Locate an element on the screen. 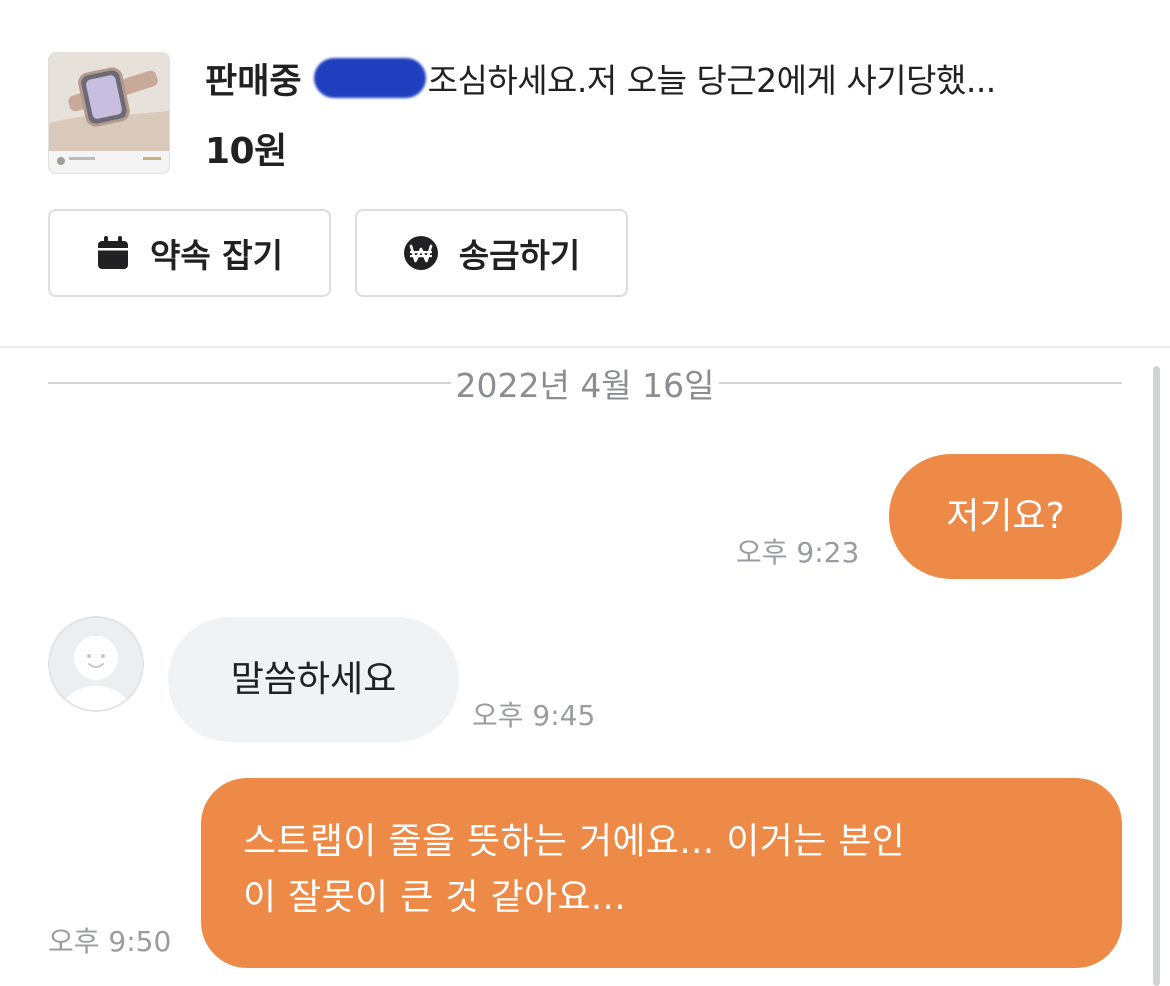  outgoing-message-bubble: 저기요? is located at coordinates (1005, 516).